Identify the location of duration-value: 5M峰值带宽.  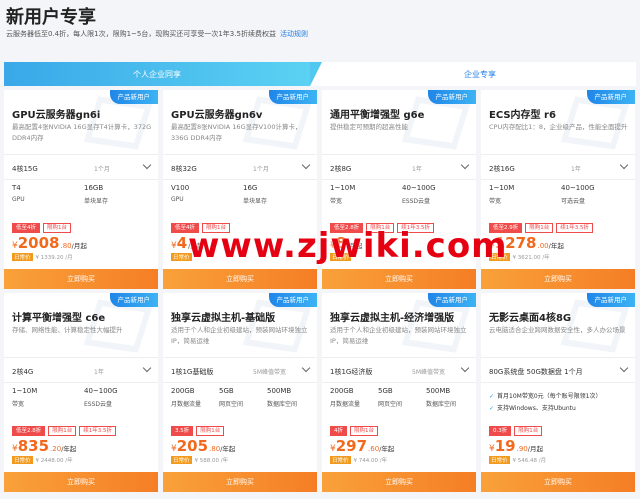
(269, 372).